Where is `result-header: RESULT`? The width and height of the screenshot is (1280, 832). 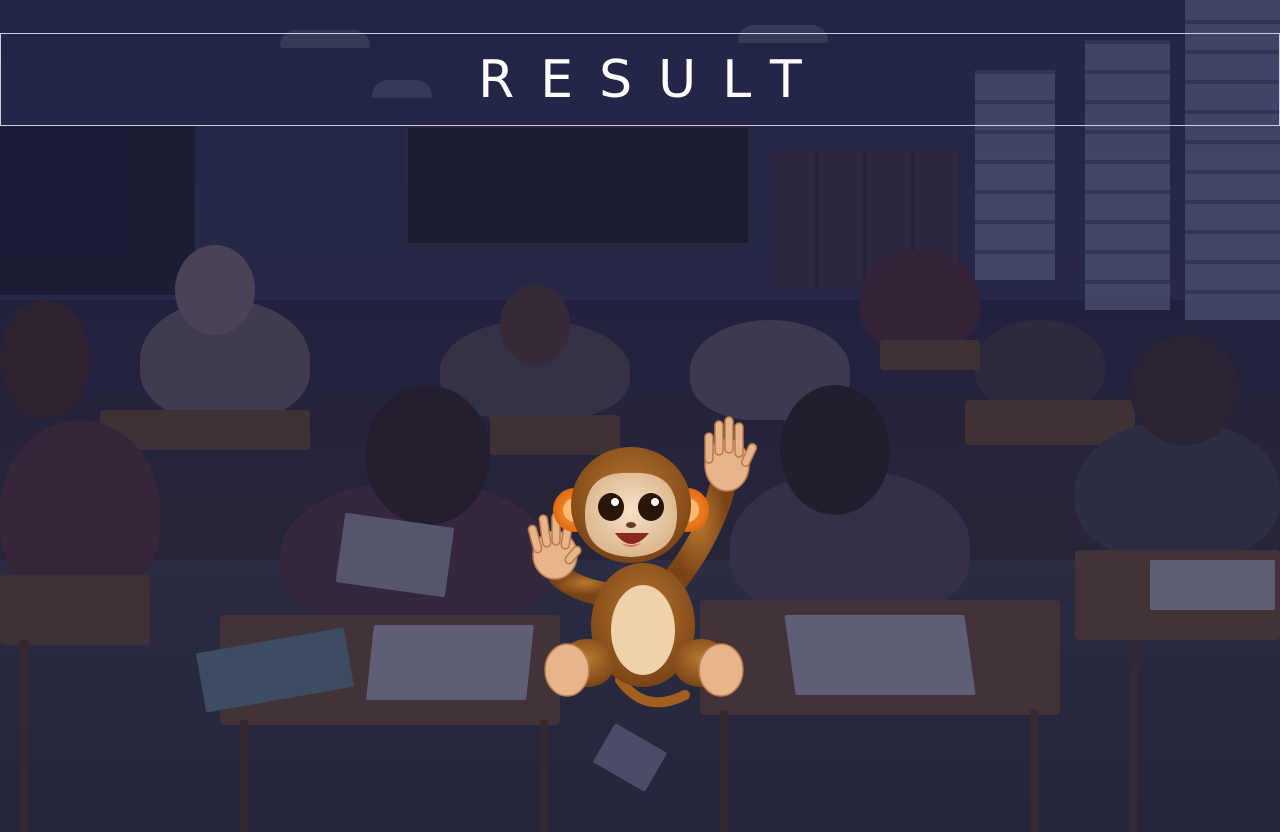
result-header: RESULT is located at coordinates (640, 79).